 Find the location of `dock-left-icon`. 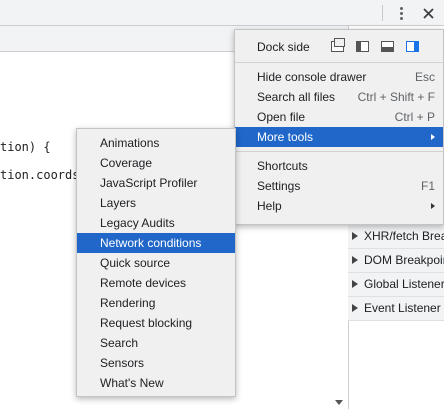

dock-left-icon is located at coordinates (362, 46).